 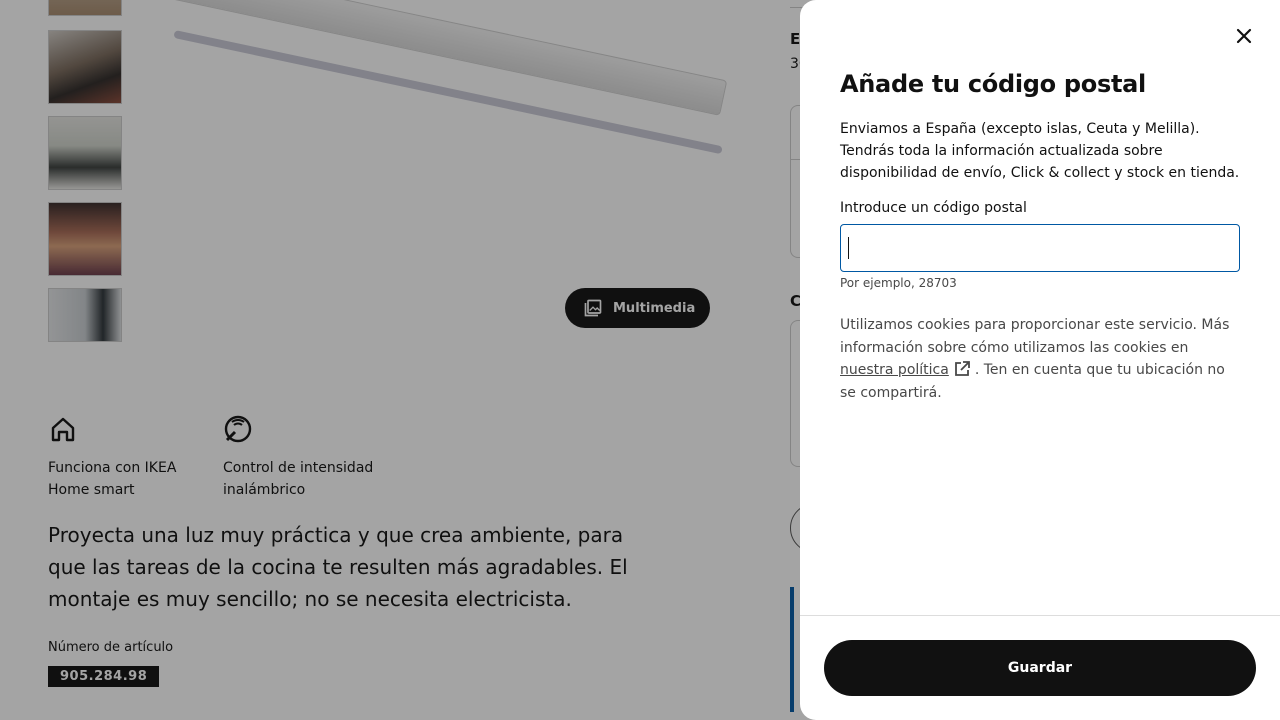 What do you see at coordinates (993, 84) in the screenshot?
I see `modal-title: Añade tu código postal` at bounding box center [993, 84].